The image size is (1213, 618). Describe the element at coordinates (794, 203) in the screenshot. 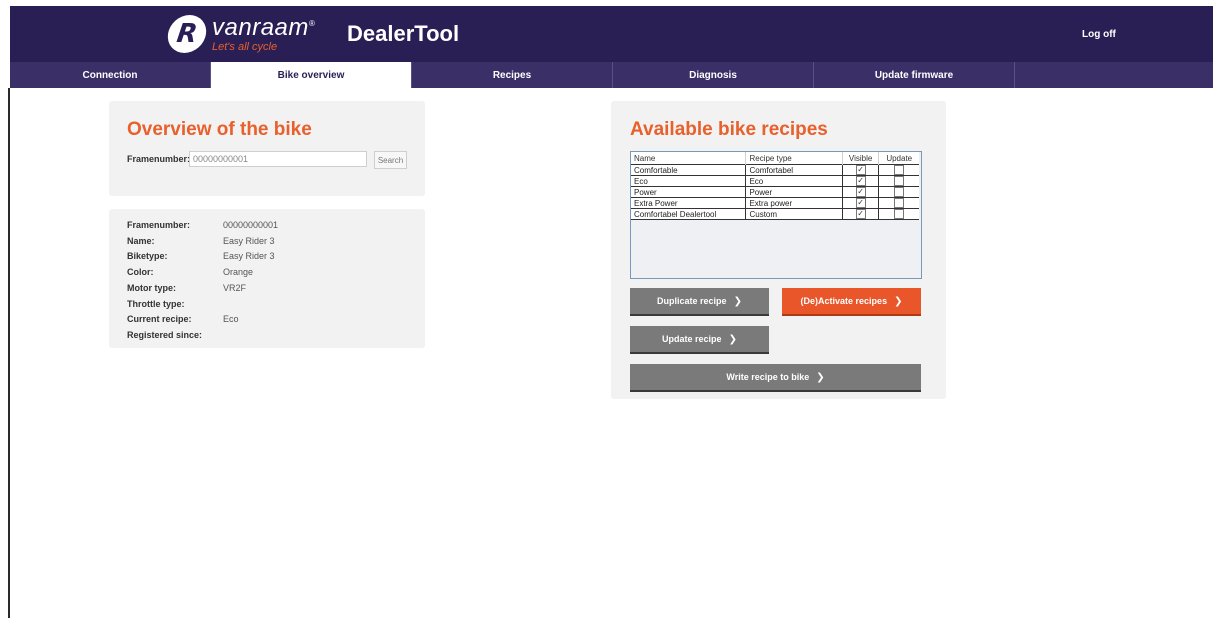

I see `recipe-type: Extra power` at that location.